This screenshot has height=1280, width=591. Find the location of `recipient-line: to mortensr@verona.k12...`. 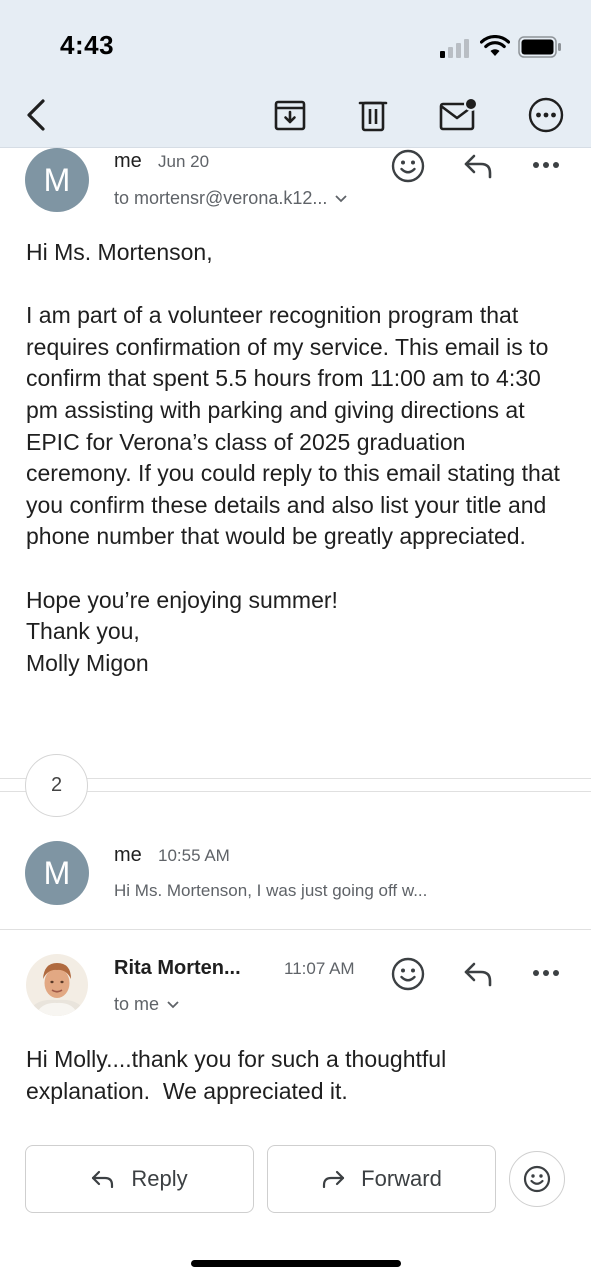

recipient-line: to mortensr@verona.k12... is located at coordinates (231, 198).